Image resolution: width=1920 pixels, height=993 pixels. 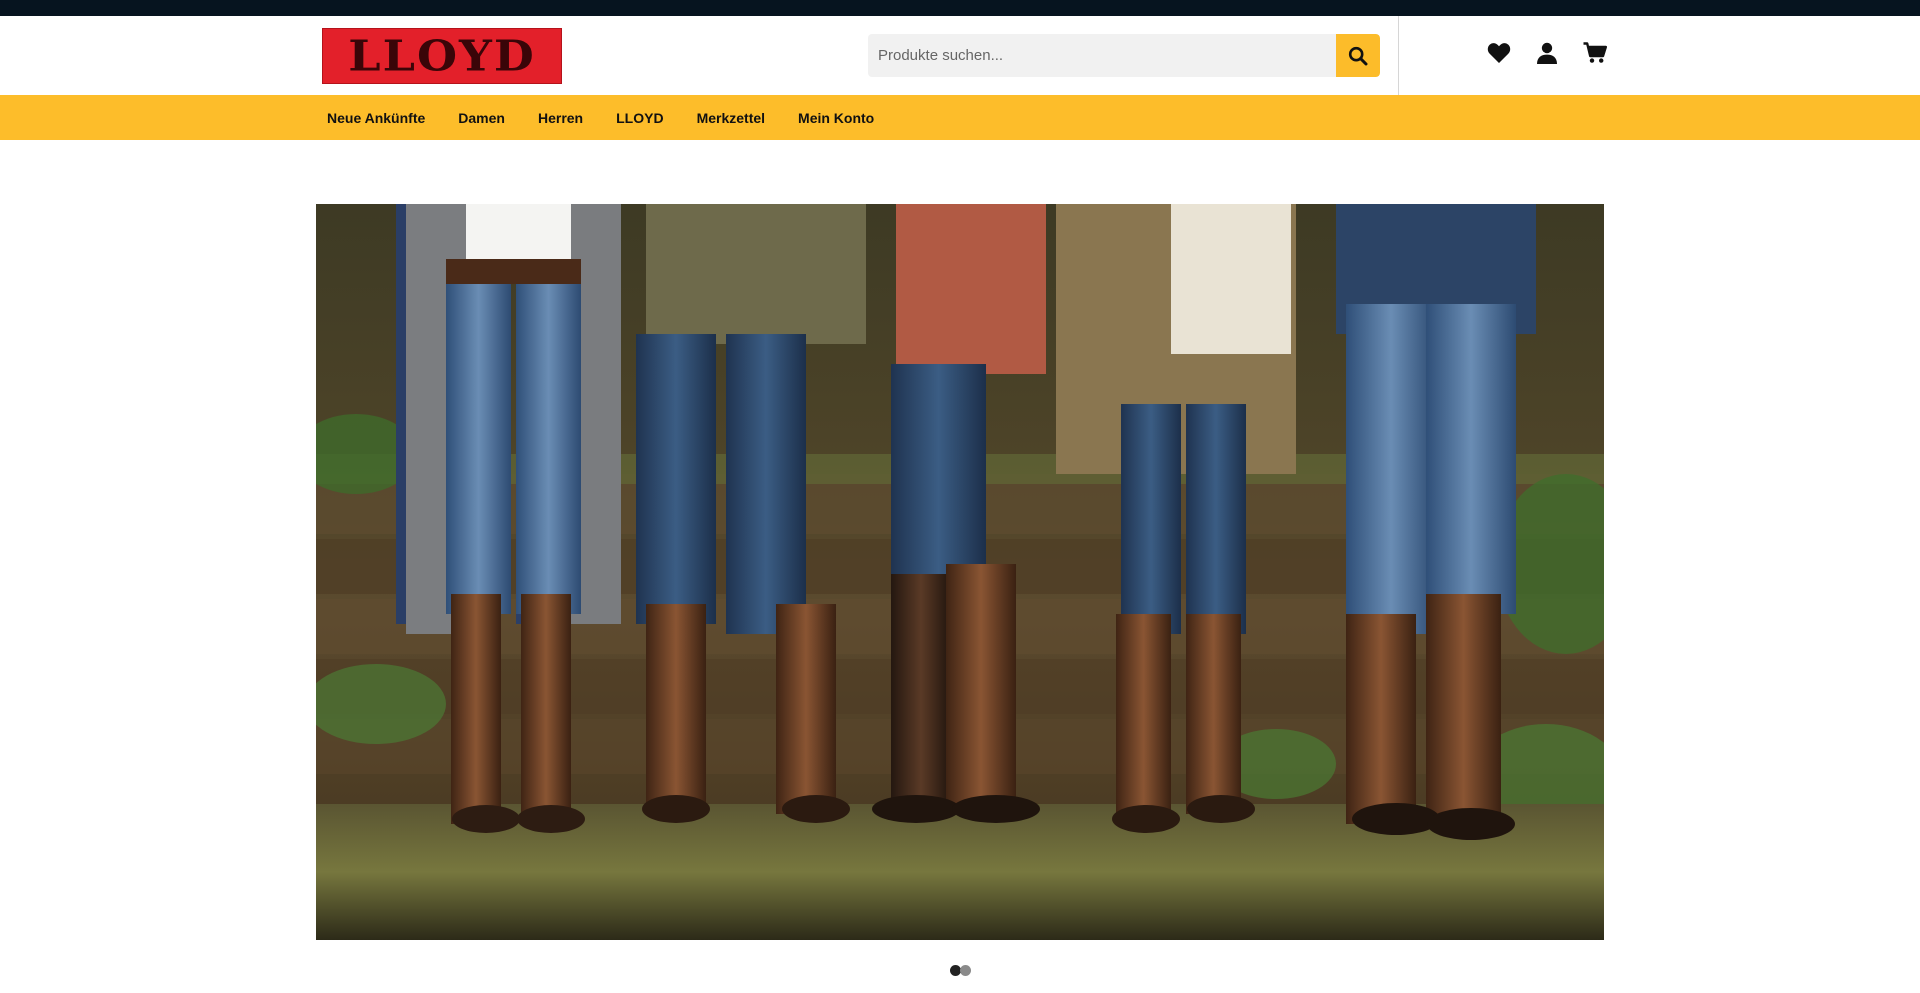 I want to click on header-actions, so click(x=1547, y=53).